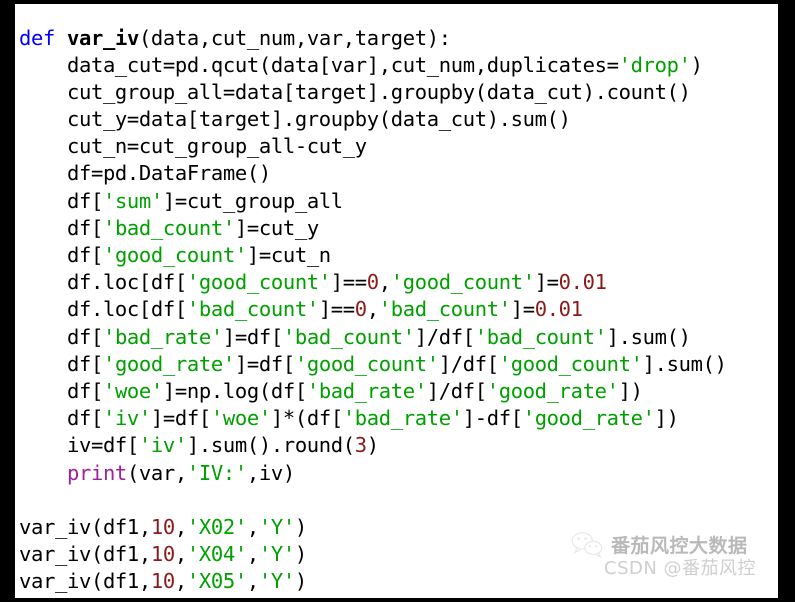 The width and height of the screenshot is (795, 602). Describe the element at coordinates (216, 581) in the screenshot. I see `code-token-str: 'X05'` at that location.